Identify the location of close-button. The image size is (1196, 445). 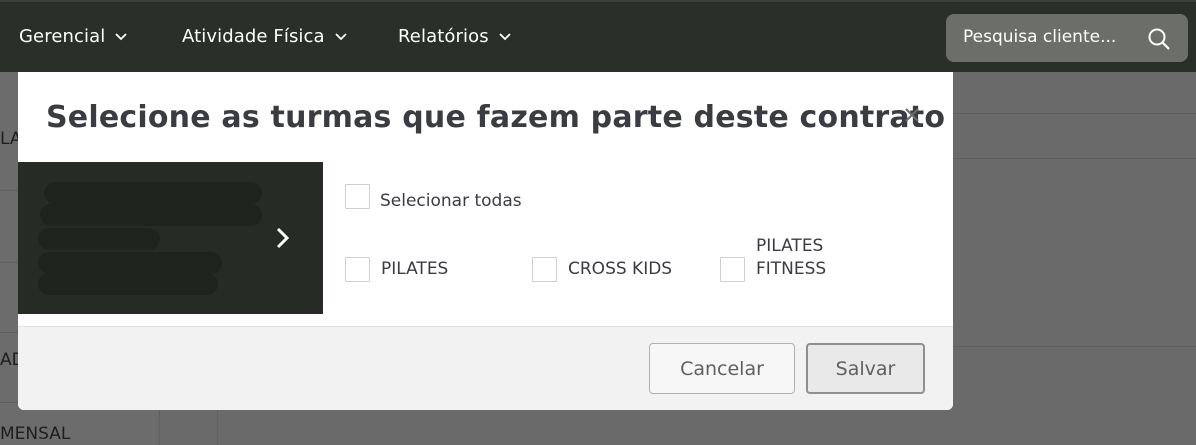
(912, 114).